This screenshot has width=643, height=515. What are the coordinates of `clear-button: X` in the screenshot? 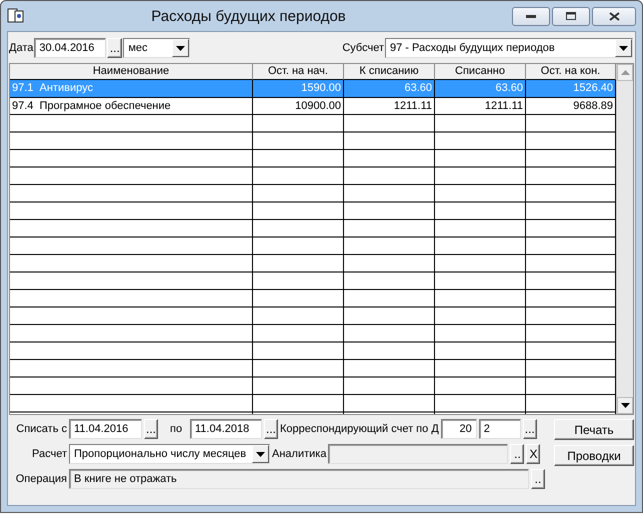 It's located at (533, 454).